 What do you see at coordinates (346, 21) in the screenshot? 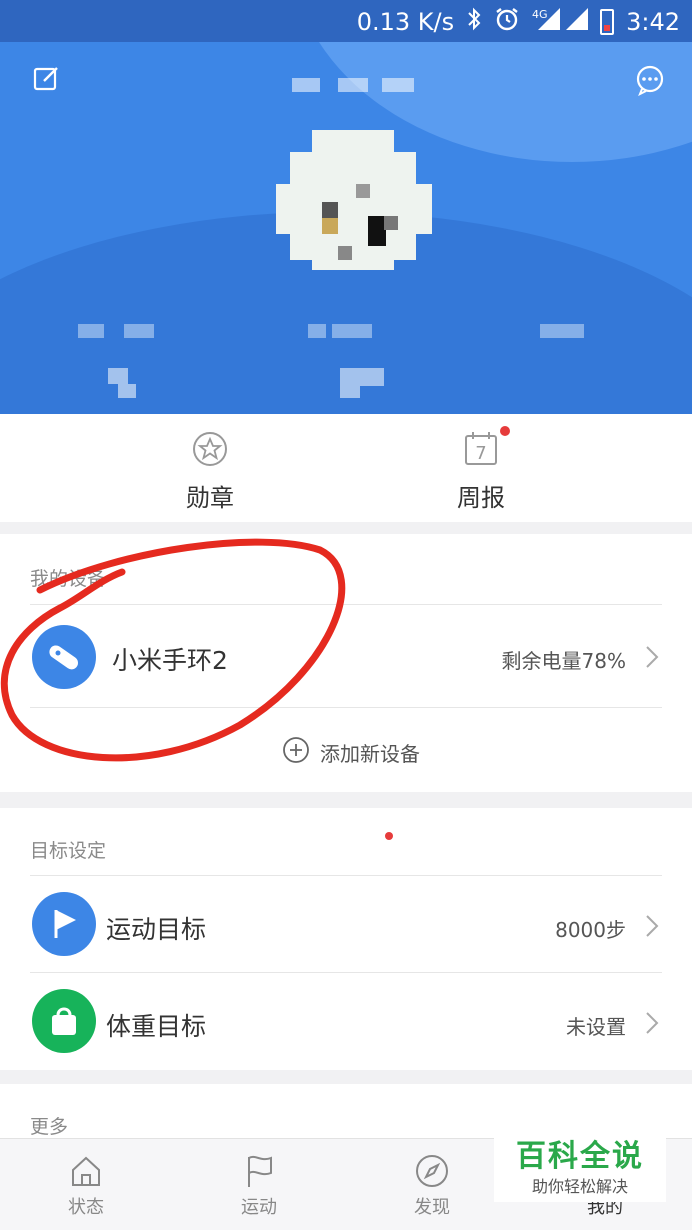
I see `status-bar: 0.13 K/s 4G 3:42` at bounding box center [346, 21].